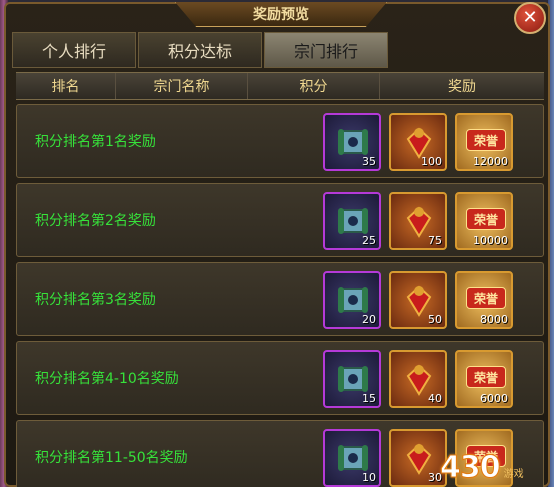 The image size is (554, 487). Describe the element at coordinates (280, 378) in the screenshot. I see `reward-row: 积分排名第4-10名奖励 15 40 荣誉 6000` at that location.